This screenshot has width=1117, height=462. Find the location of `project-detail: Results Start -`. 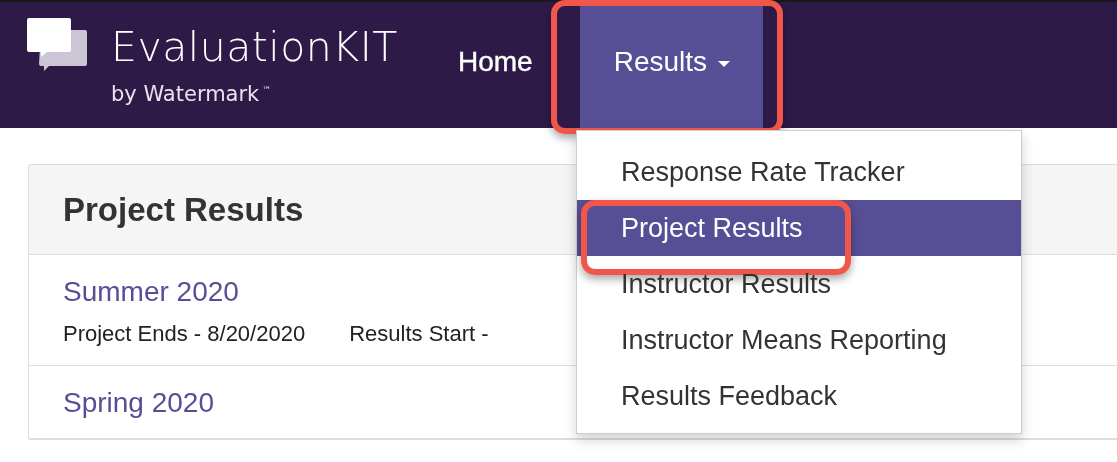

project-detail: Results Start - is located at coordinates (419, 334).